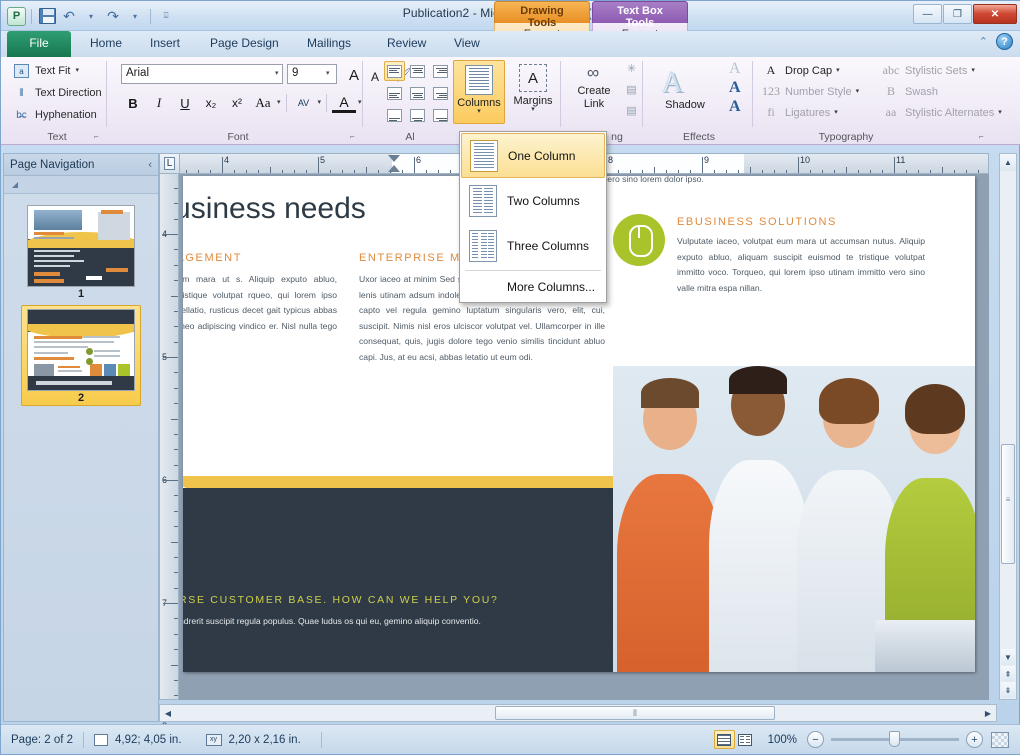 Image resolution: width=1020 pixels, height=755 pixels. What do you see at coordinates (533, 245) in the screenshot?
I see `menu-item-three-columns: Three Columns` at bounding box center [533, 245].